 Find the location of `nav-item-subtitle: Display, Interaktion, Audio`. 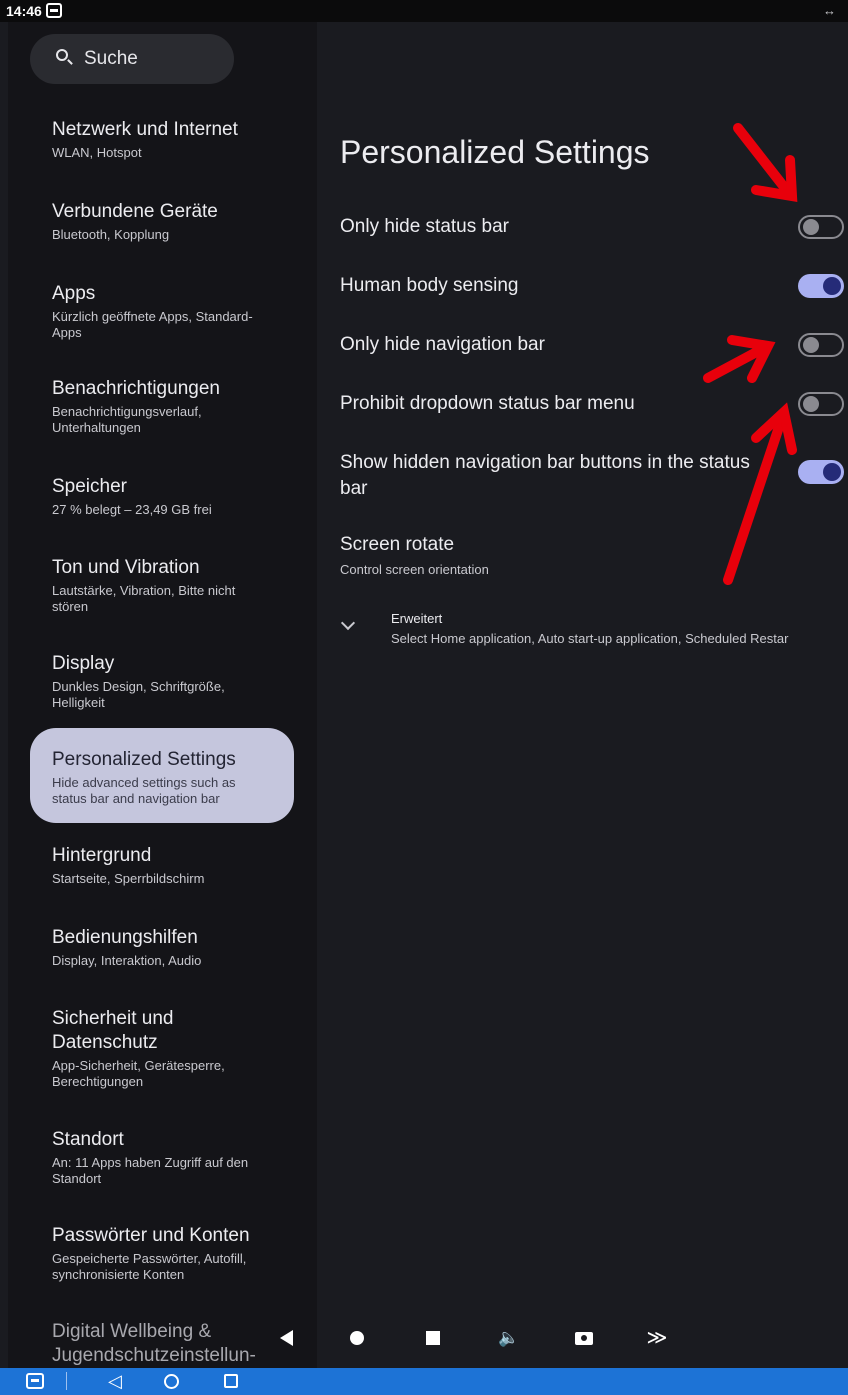

nav-item-subtitle: Display, Interaktion, Audio is located at coordinates (127, 960).